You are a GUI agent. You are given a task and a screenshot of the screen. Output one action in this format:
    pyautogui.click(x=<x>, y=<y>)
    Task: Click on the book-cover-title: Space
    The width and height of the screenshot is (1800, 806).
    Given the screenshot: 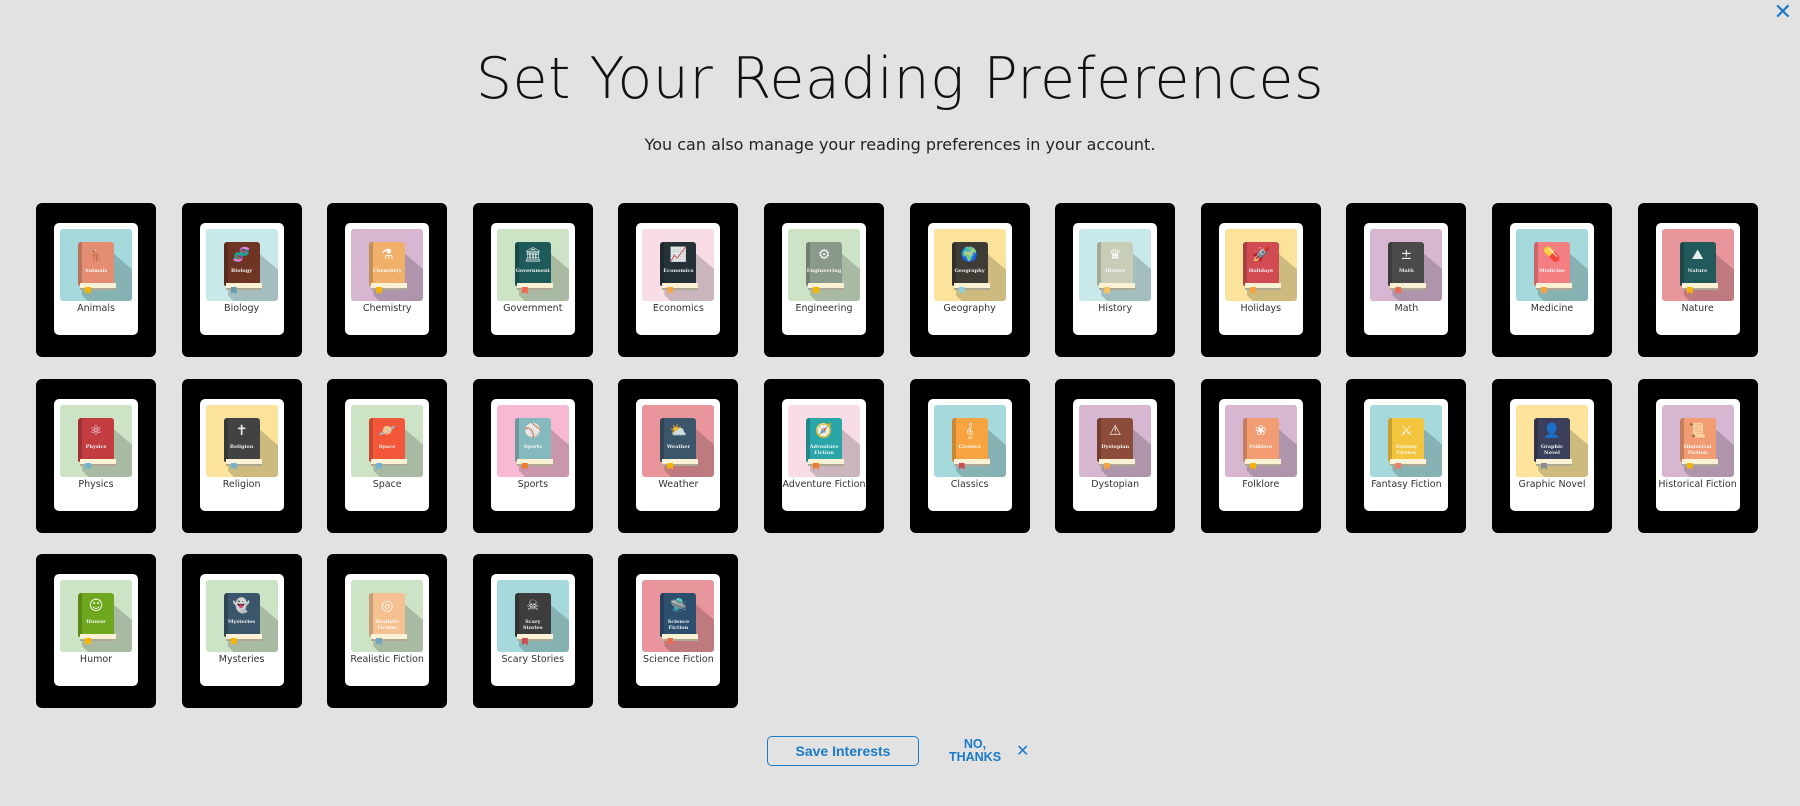 What is the action you would take?
    pyautogui.click(x=387, y=446)
    